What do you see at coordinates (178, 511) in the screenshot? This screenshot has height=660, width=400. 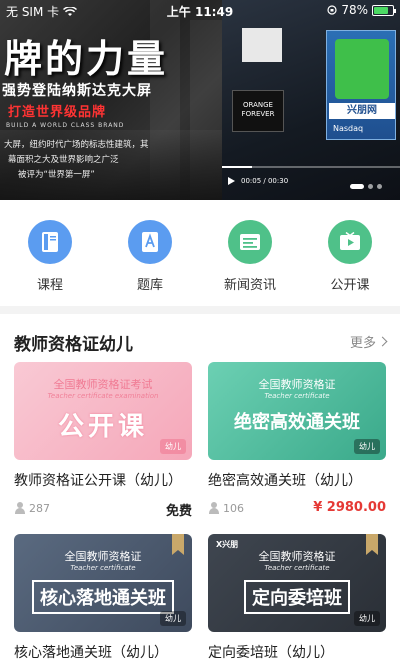 I see `course-price: 免费` at bounding box center [178, 511].